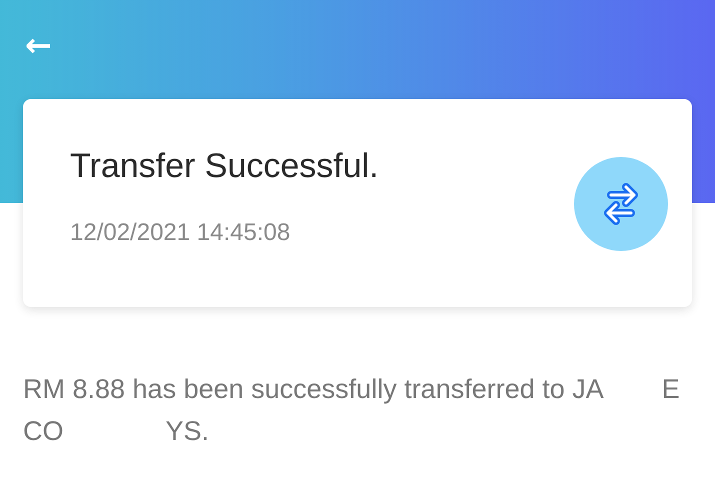 Image resolution: width=715 pixels, height=483 pixels. I want to click on card-title: Transfer Successful., so click(224, 166).